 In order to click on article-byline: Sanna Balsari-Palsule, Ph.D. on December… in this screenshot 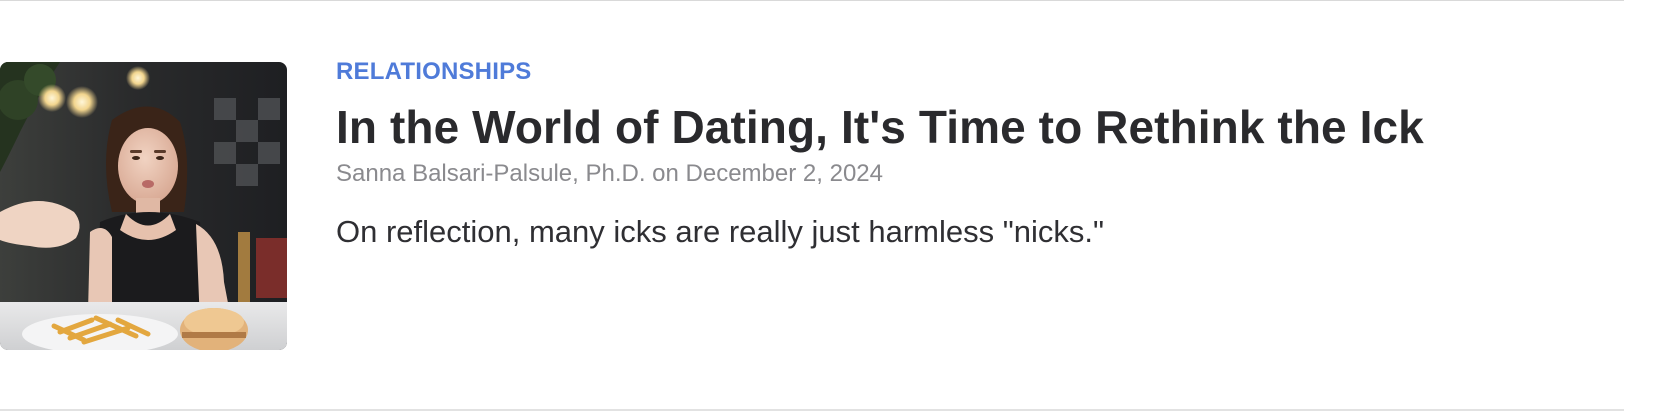, I will do `click(609, 174)`.